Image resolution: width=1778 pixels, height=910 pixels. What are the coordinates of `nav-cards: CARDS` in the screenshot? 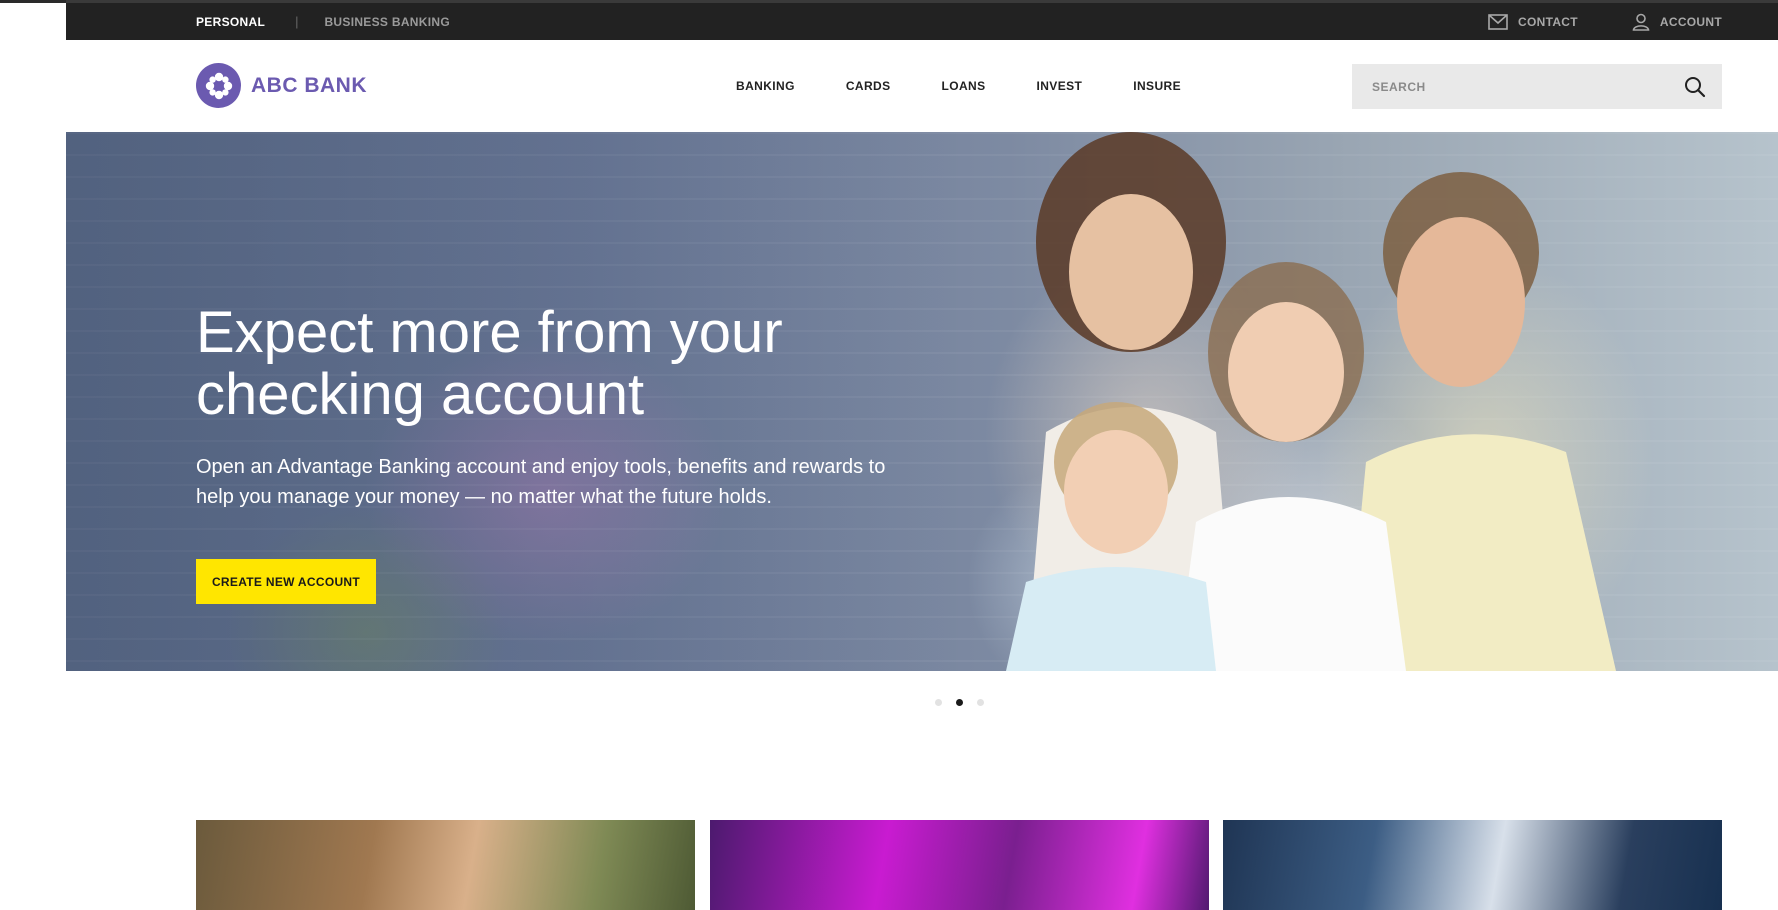 It's located at (868, 86).